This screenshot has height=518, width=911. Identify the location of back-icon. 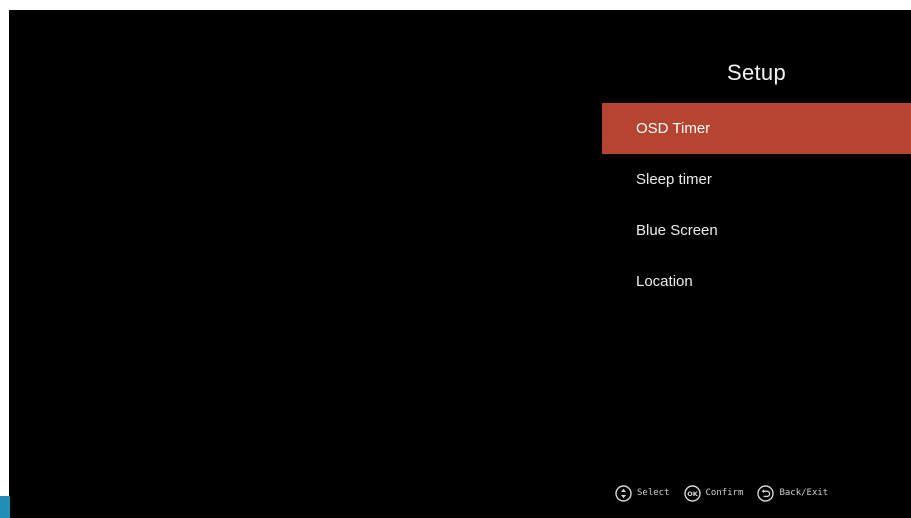
(766, 493).